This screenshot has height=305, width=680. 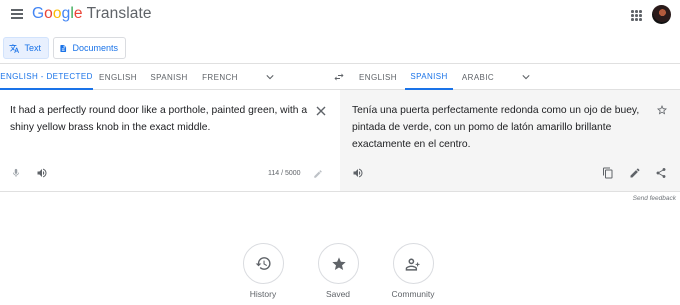 I want to click on history-label: History, so click(x=263, y=294).